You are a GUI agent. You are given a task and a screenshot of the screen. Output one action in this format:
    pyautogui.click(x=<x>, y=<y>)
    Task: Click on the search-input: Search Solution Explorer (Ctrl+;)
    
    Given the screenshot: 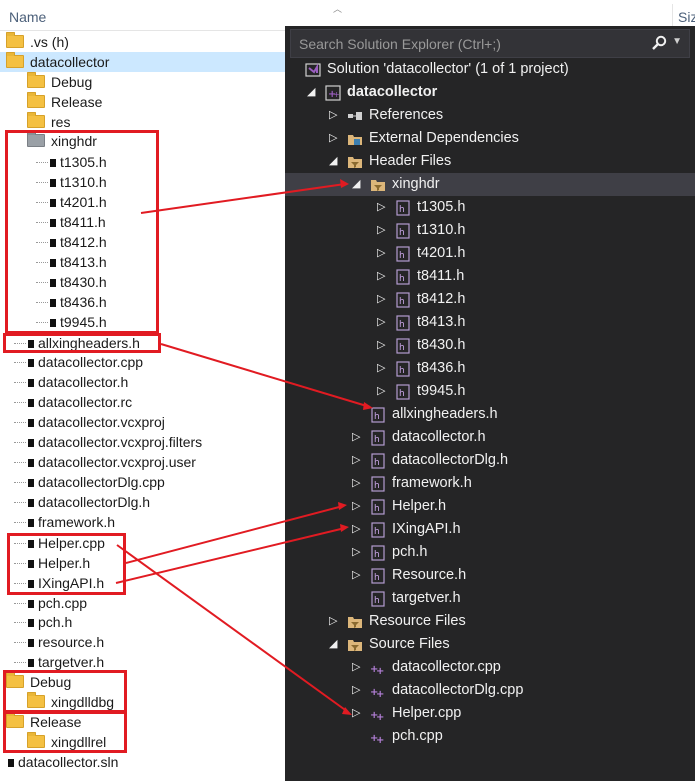 What is the action you would take?
    pyautogui.click(x=400, y=44)
    